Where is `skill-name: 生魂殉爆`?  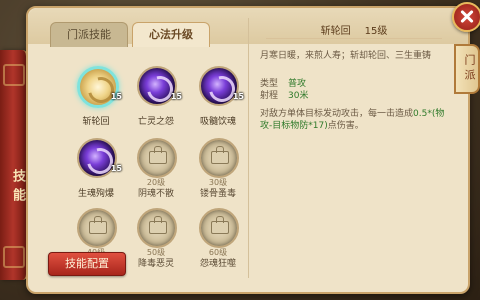 skill-name: 生魂殉爆 is located at coordinates (95, 194).